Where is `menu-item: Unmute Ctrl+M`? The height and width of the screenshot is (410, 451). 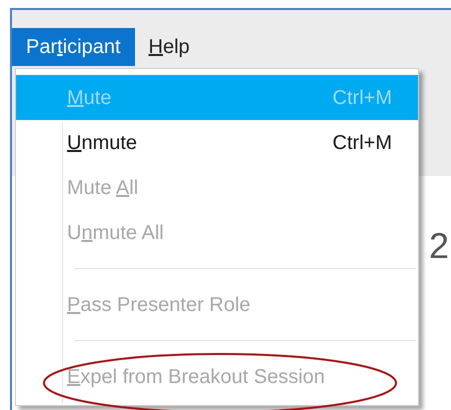 menu-item: Unmute Ctrl+M is located at coordinates (217, 142).